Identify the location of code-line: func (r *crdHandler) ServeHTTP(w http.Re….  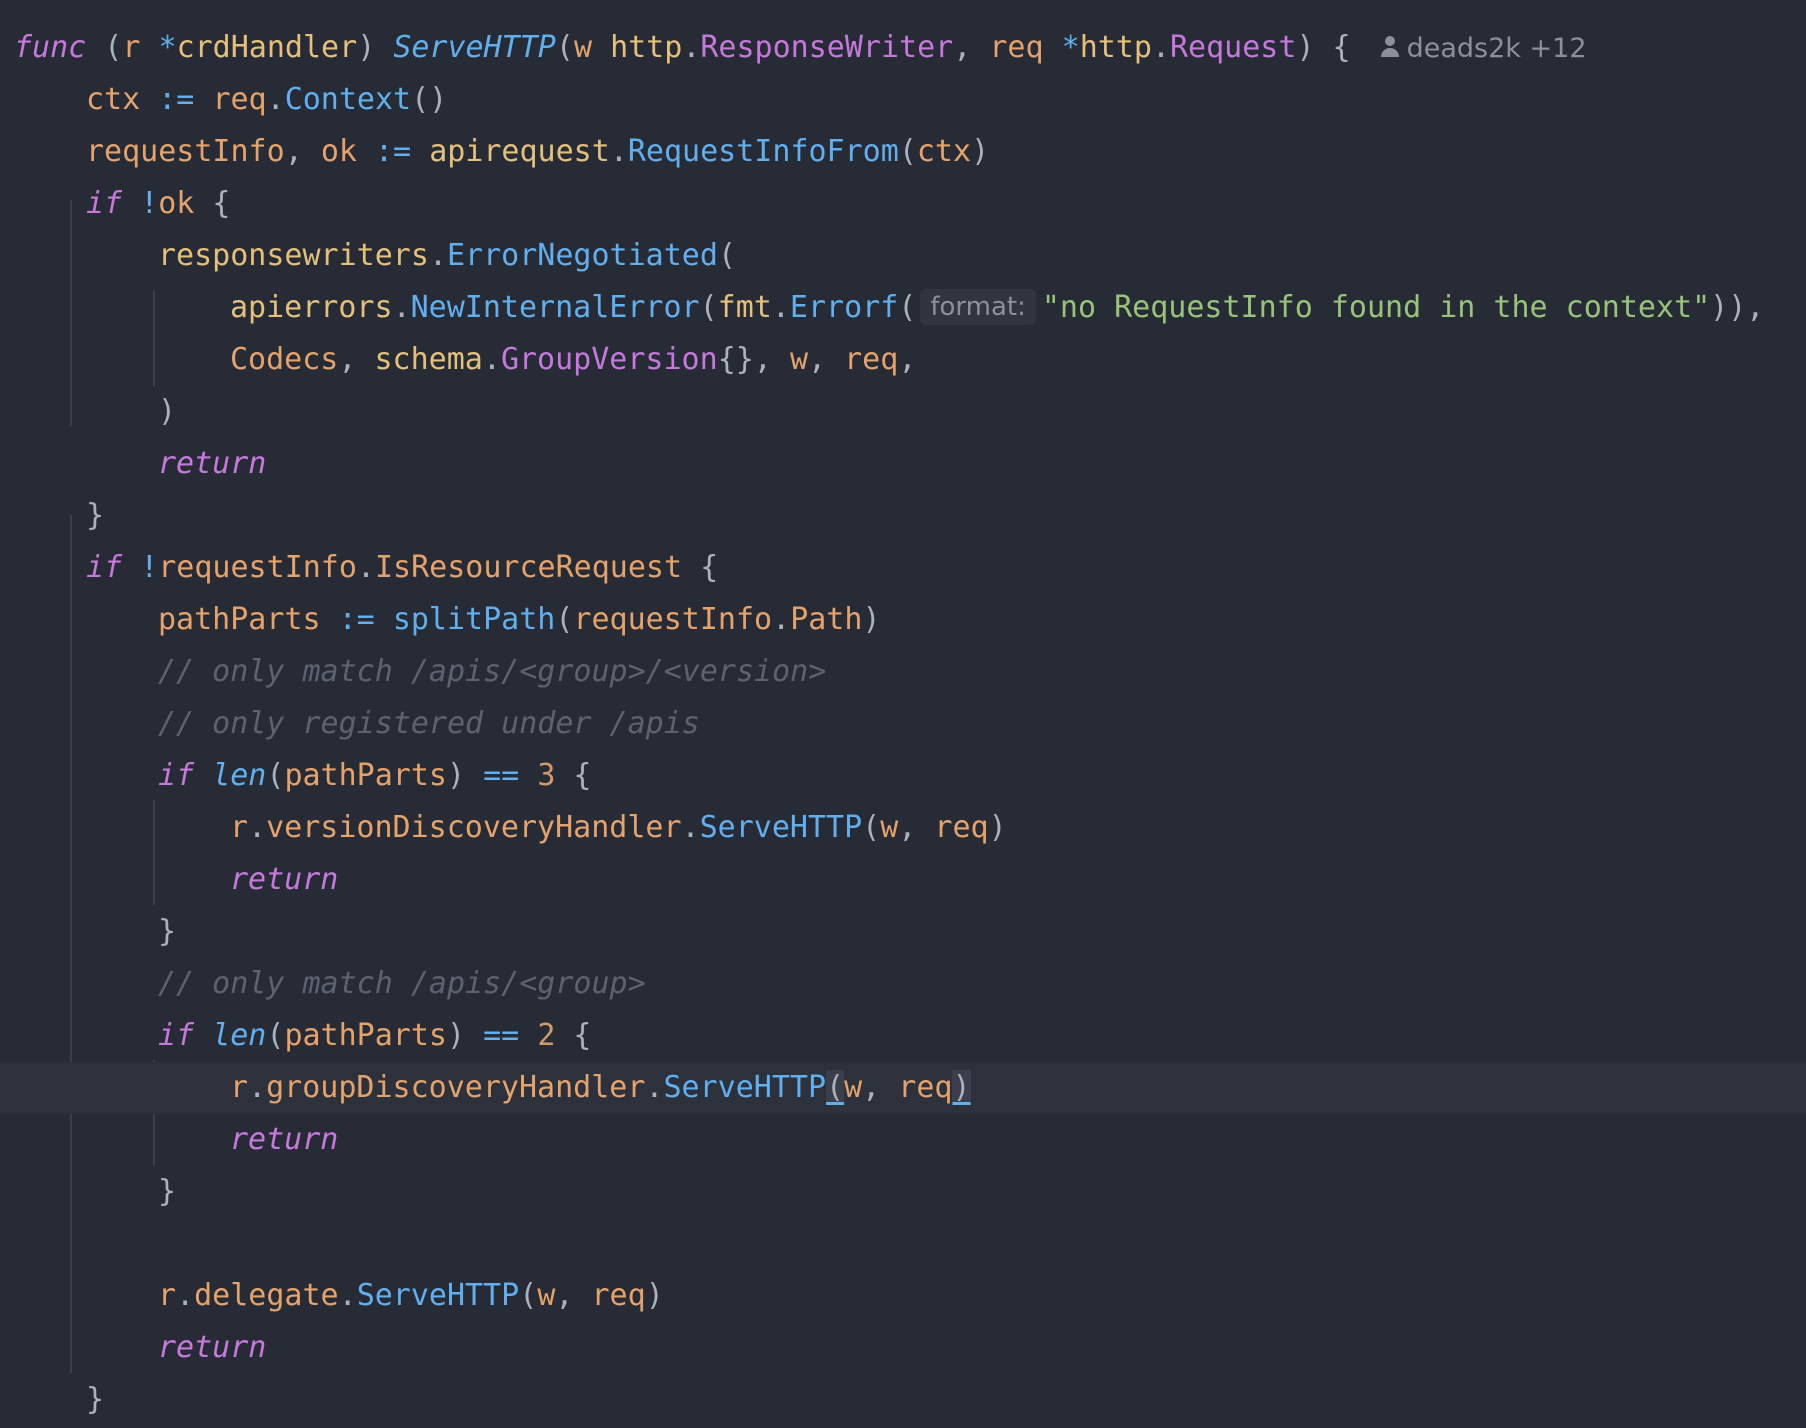
(903, 48).